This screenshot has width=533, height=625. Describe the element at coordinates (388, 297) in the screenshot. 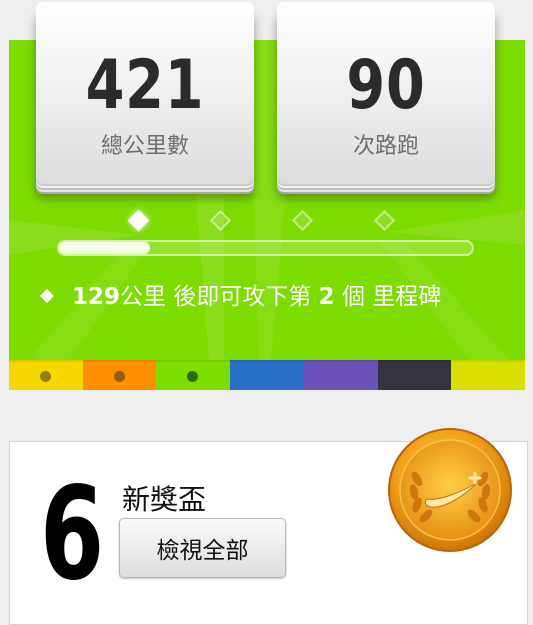

I see `message-suffix: 個 里程碑` at that location.